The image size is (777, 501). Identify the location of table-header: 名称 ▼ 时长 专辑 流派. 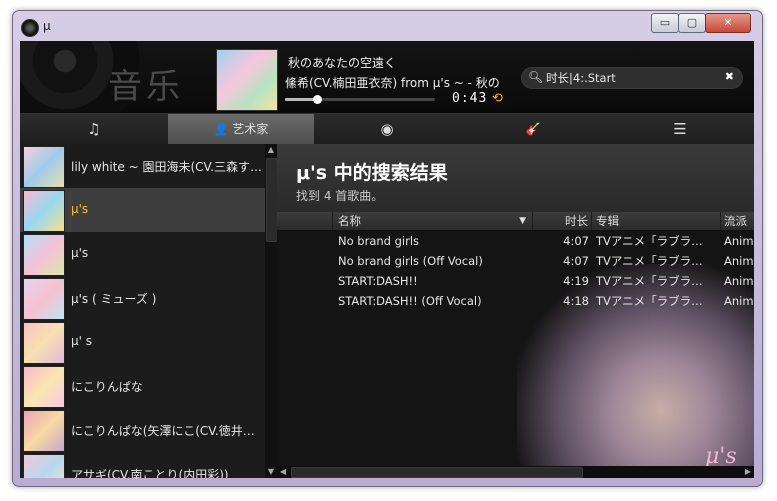
(515, 221).